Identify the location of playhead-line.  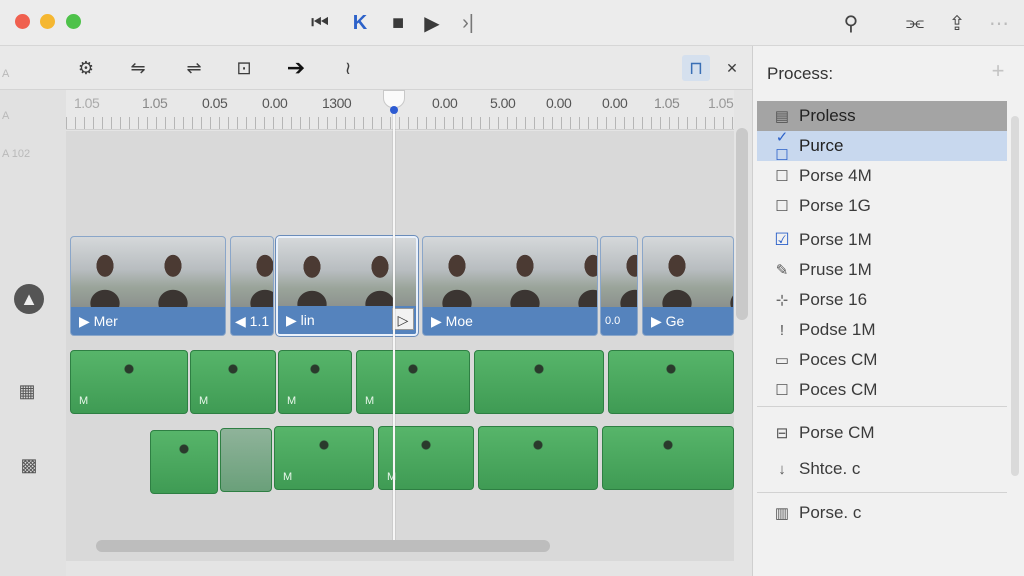
(394, 321).